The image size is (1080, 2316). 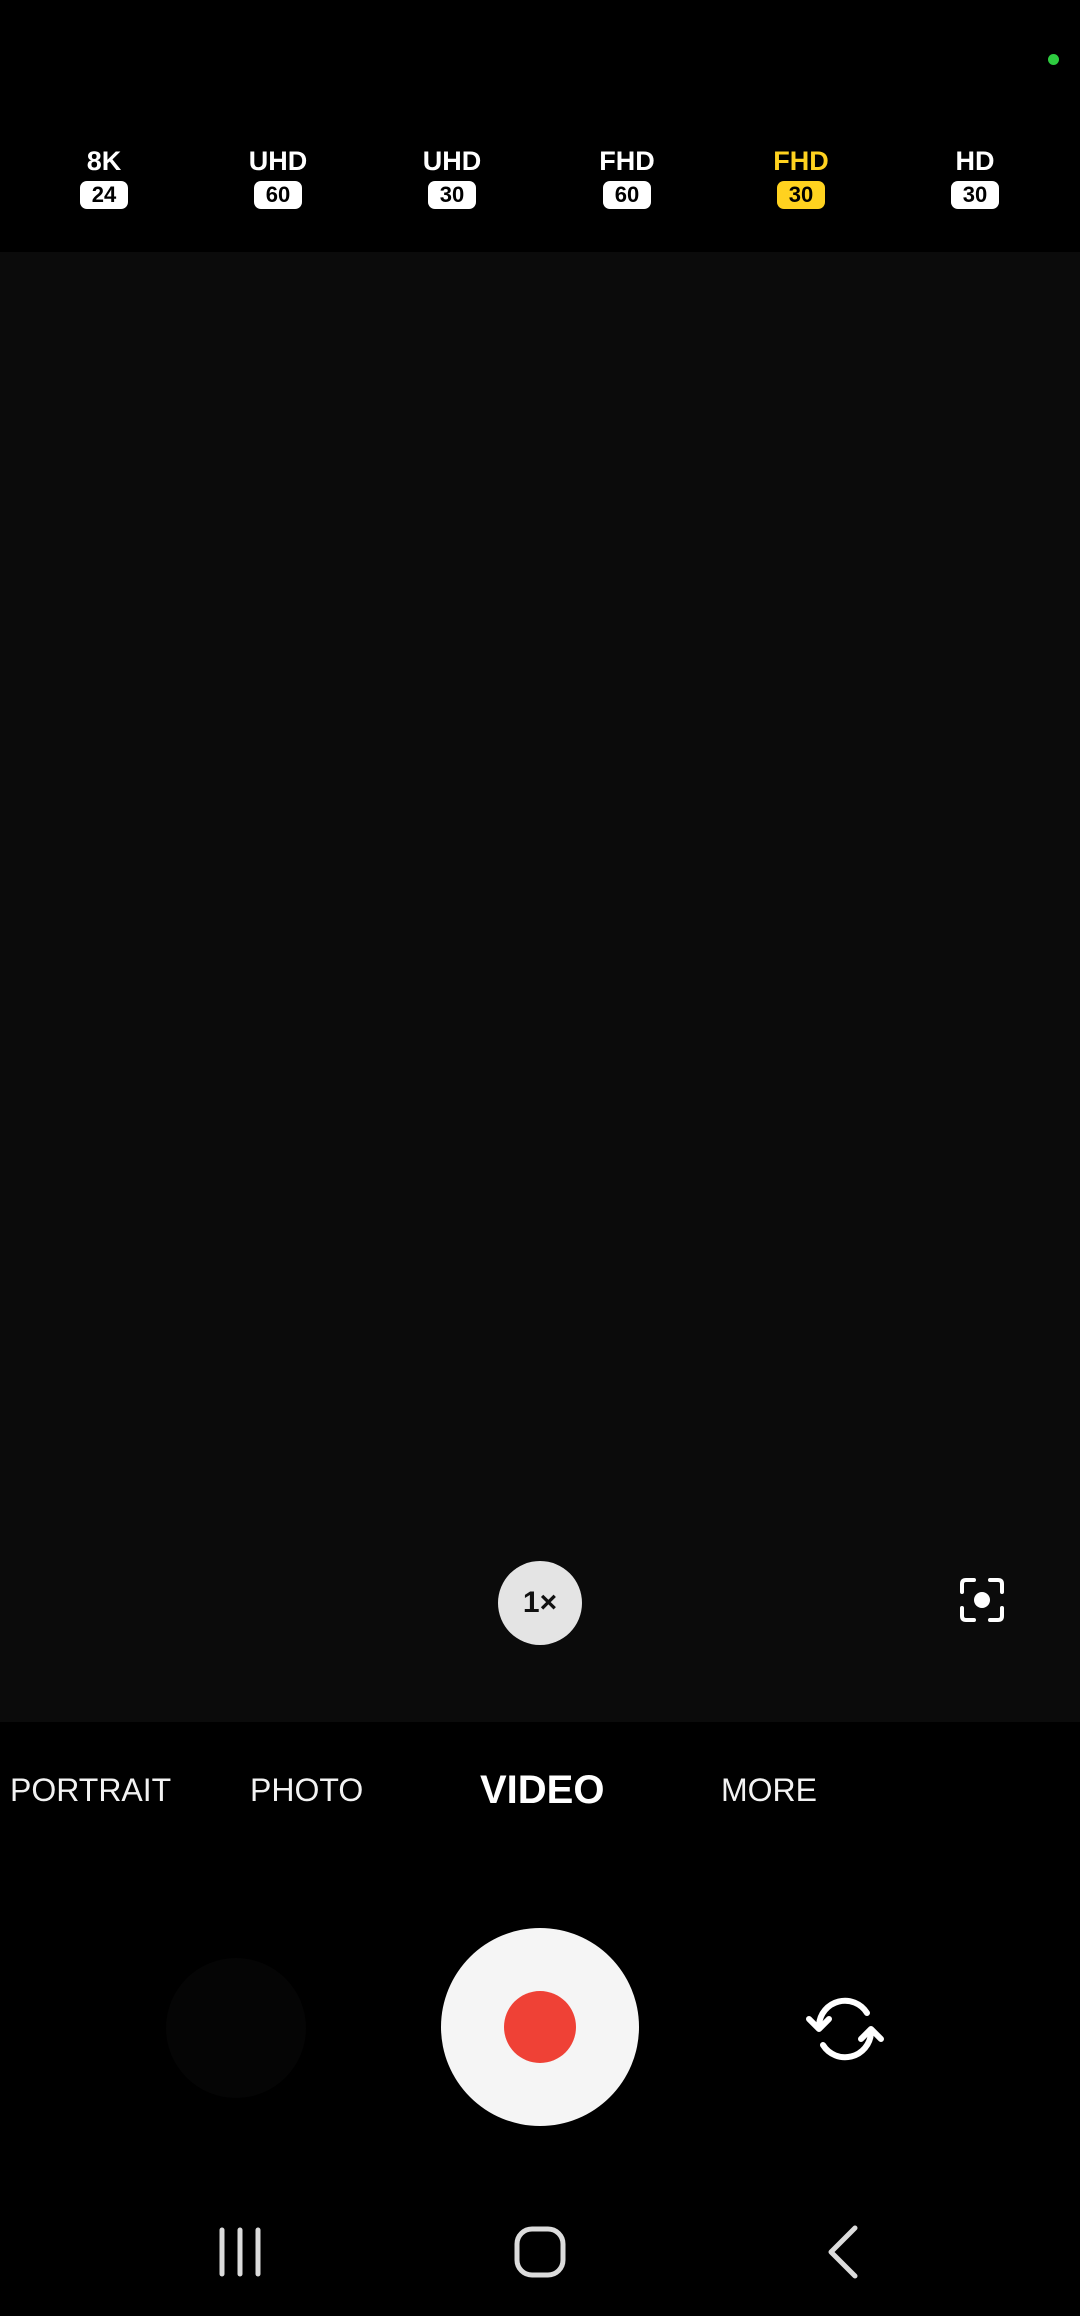 I want to click on navigation-bar, so click(x=540, y=2258).